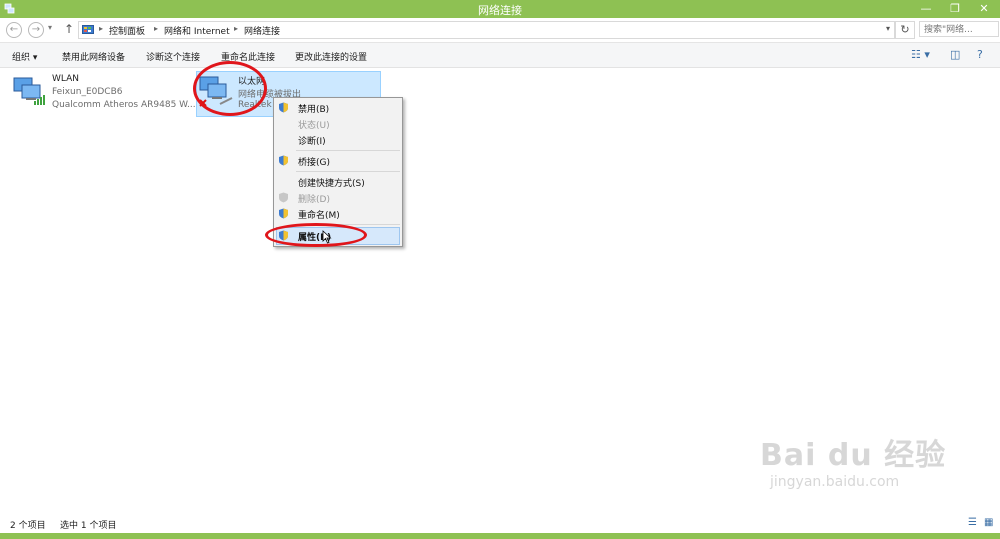 This screenshot has height=539, width=1000. Describe the element at coordinates (486, 30) in the screenshot. I see `address-box: ▸ 控制面板 ▸ 网络和 Internet ▸ 网络连接 ▾` at that location.